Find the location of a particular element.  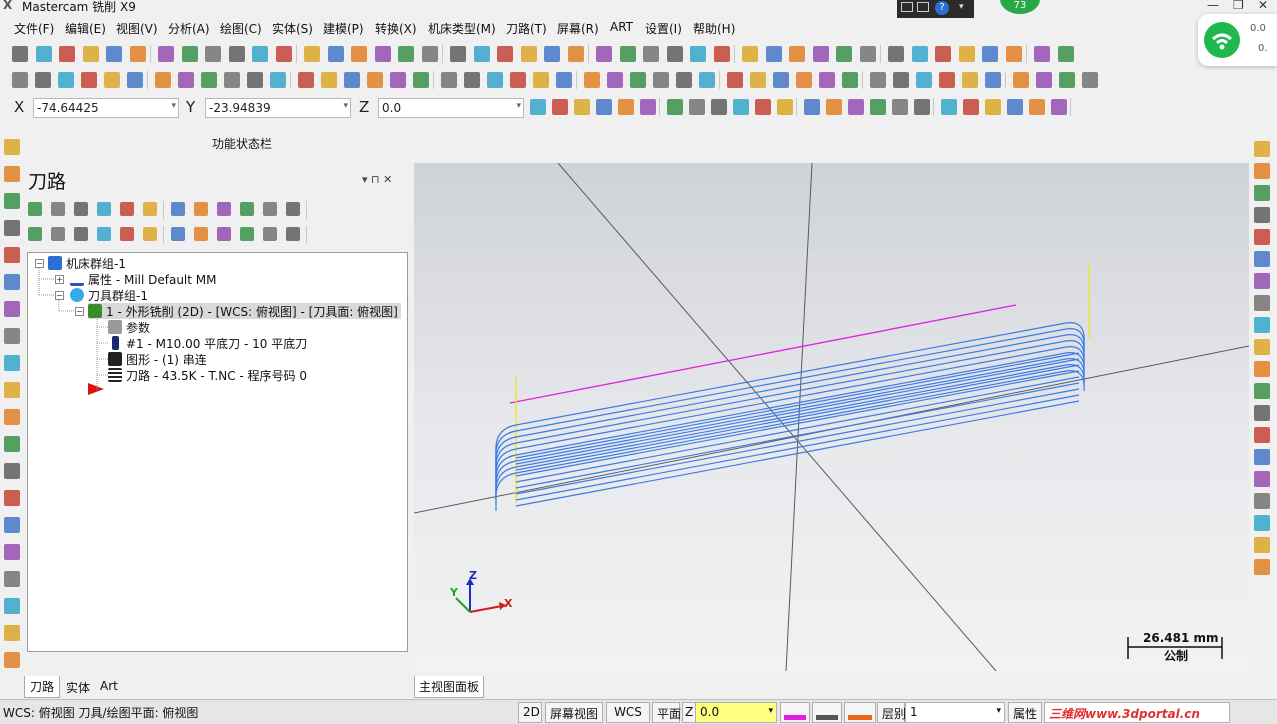

plane-button: 平面 is located at coordinates (666, 712).